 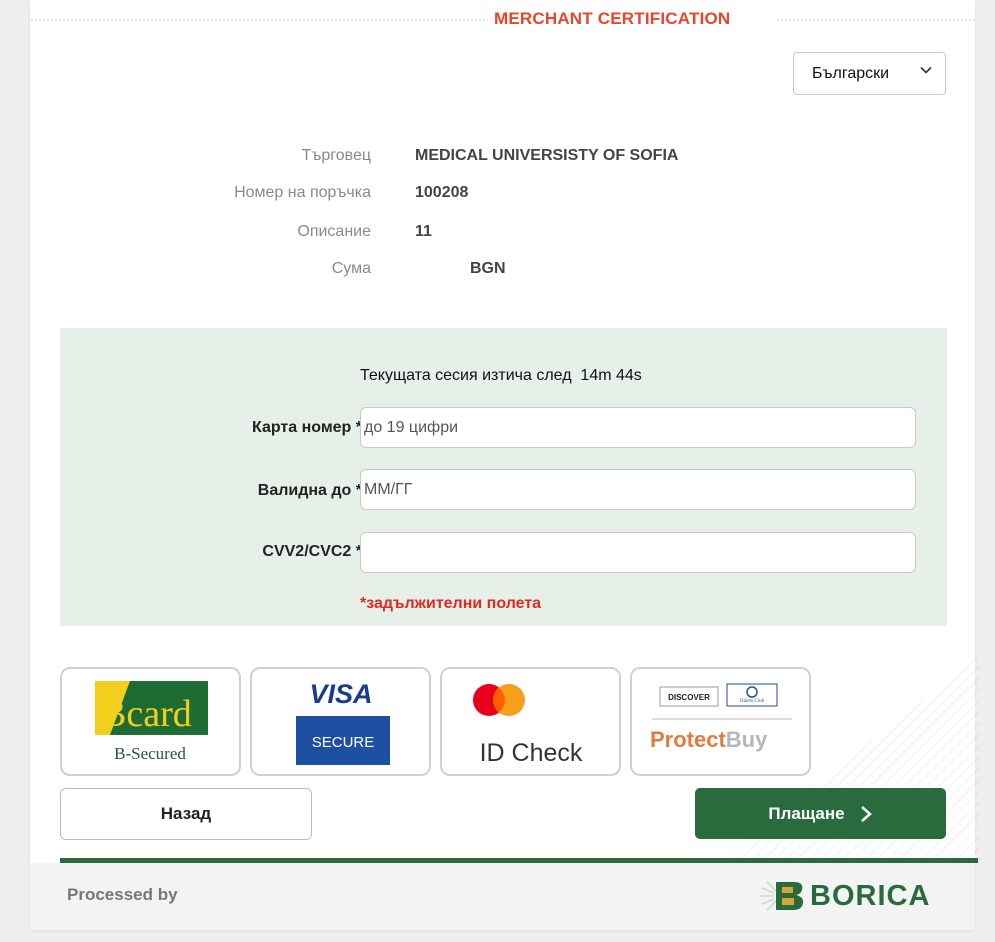 I want to click on language-select: Български, so click(x=869, y=73).